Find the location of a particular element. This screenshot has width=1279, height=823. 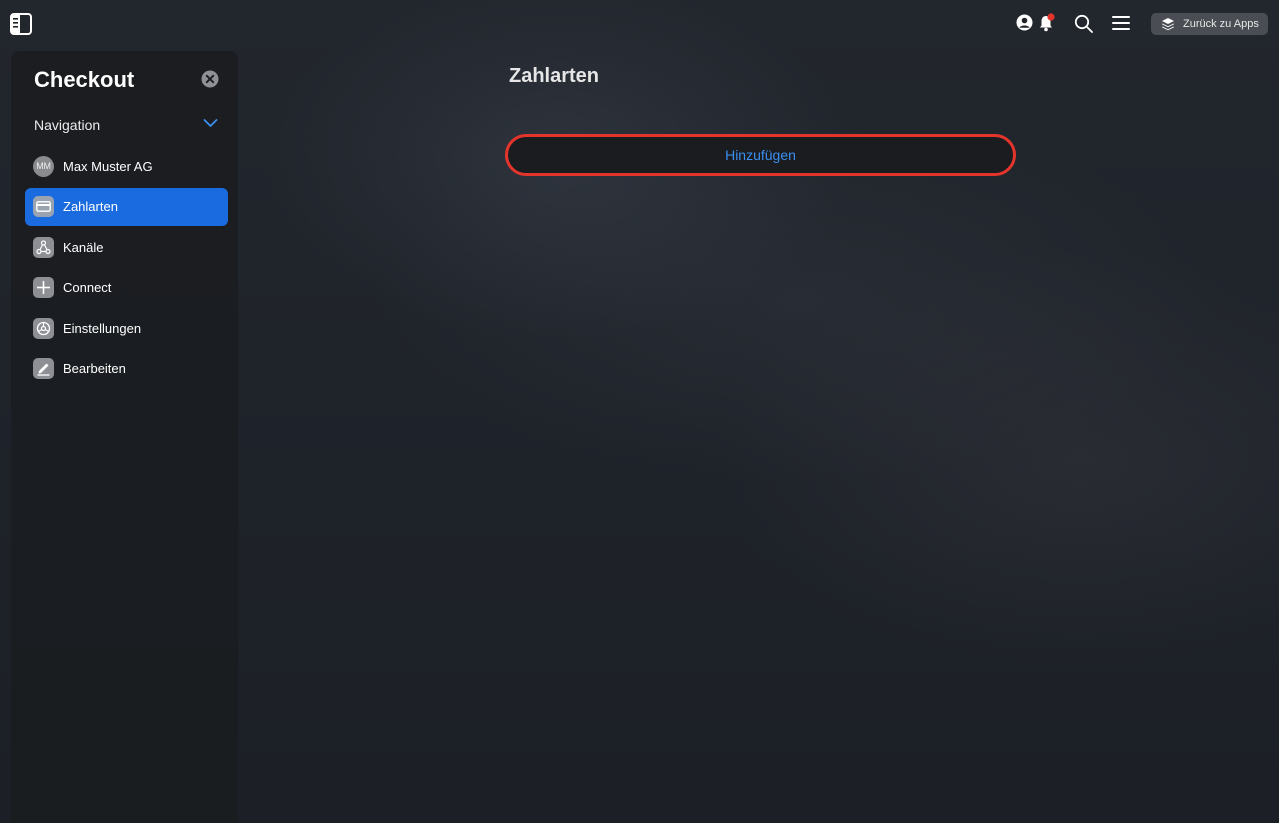

back-to-apps-label: Zurück zu Apps is located at coordinates (1221, 24).